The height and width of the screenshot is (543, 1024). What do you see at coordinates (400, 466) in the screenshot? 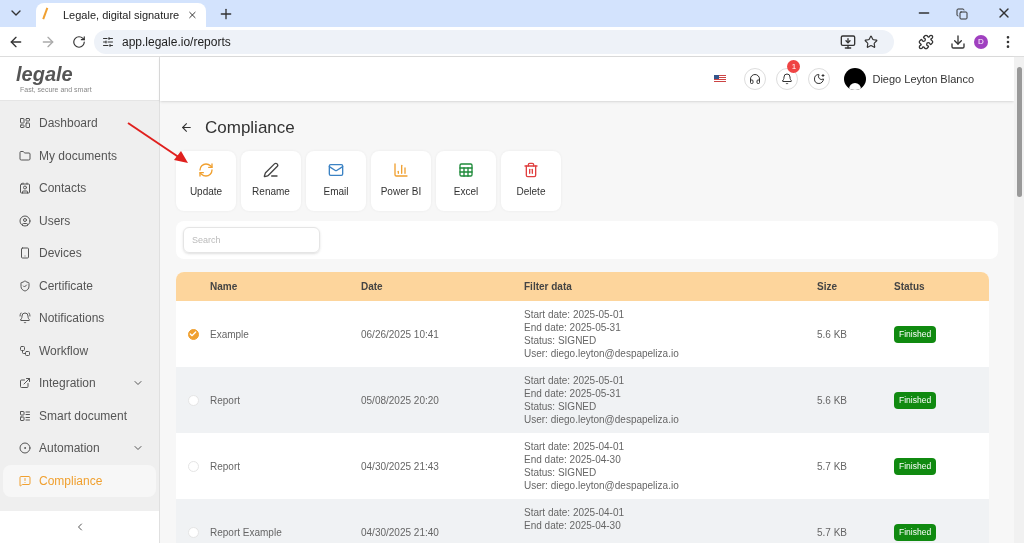
I see `table-cell-text: 04/30/2025 21:43` at bounding box center [400, 466].